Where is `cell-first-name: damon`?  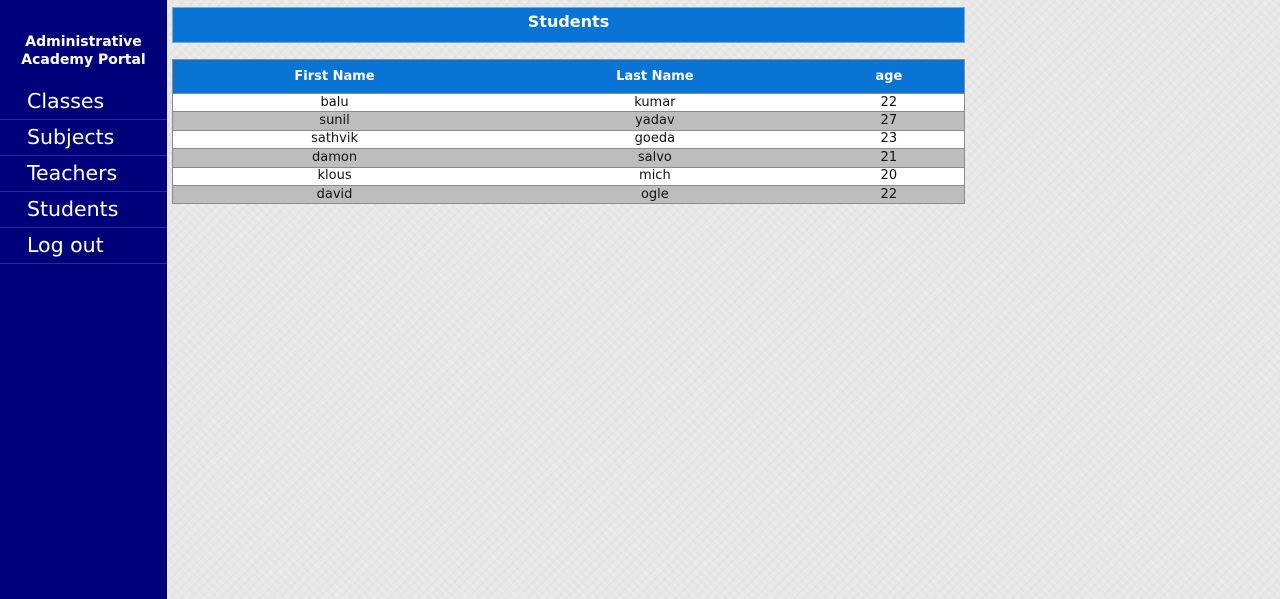
cell-first-name: damon is located at coordinates (334, 158).